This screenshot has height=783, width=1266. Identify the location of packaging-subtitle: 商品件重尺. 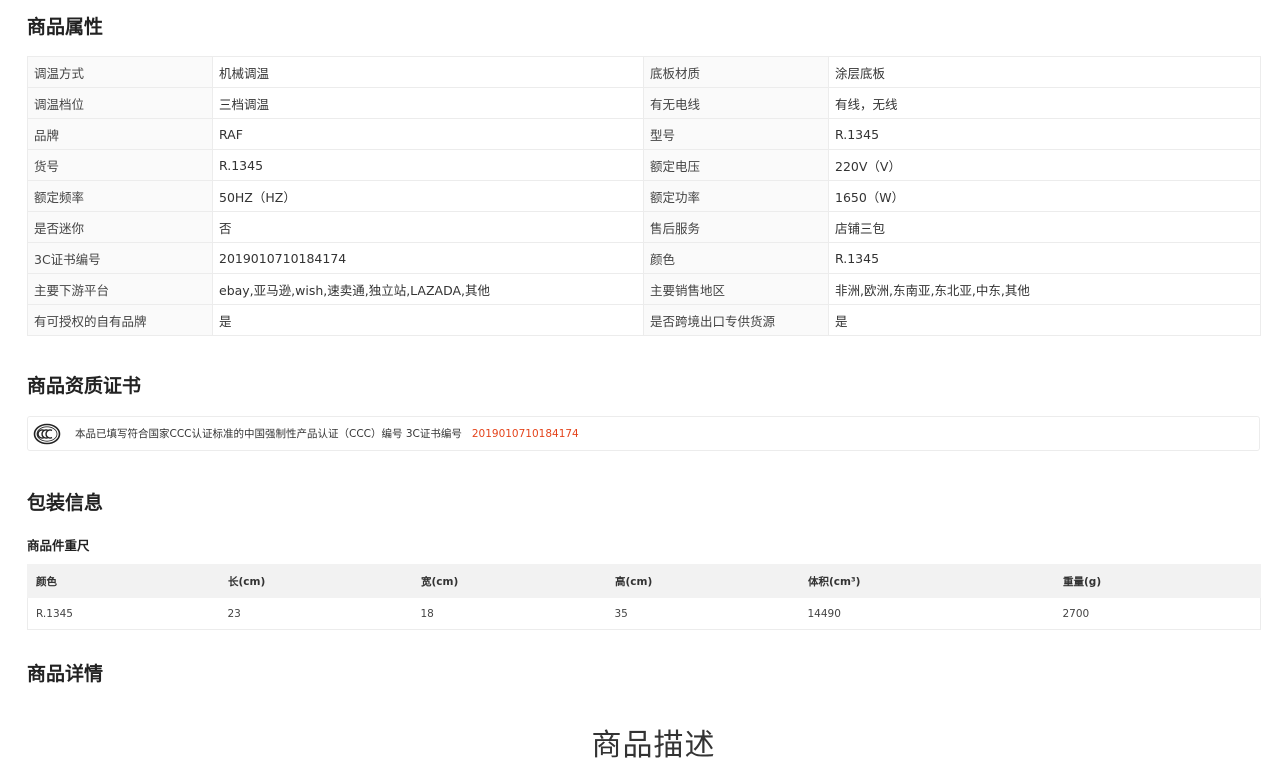
(58, 545).